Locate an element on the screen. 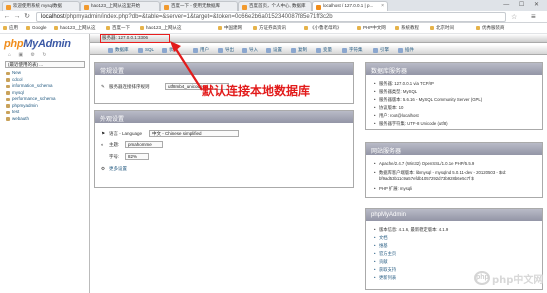  version-info: 版本信息: 4.1.6, 最新稳定版本: 4.1.9 is located at coordinates (411, 230).